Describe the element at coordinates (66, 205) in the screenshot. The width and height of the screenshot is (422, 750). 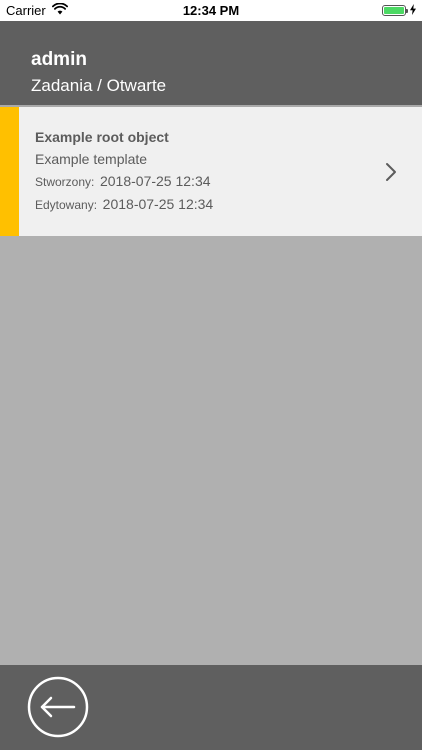
I see `task-edited-label: Edytowany:` at that location.